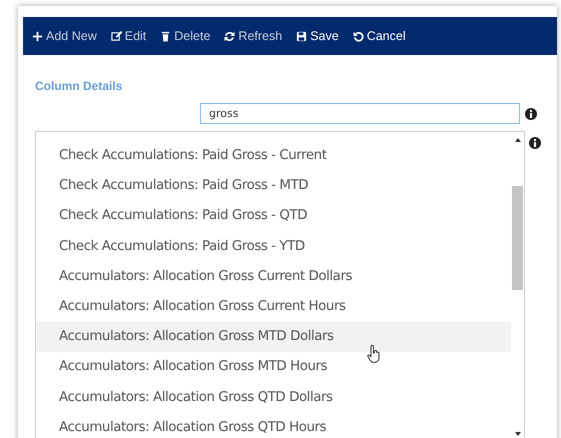  Describe the element at coordinates (517, 140) in the screenshot. I see `scroll-up-icon` at that location.